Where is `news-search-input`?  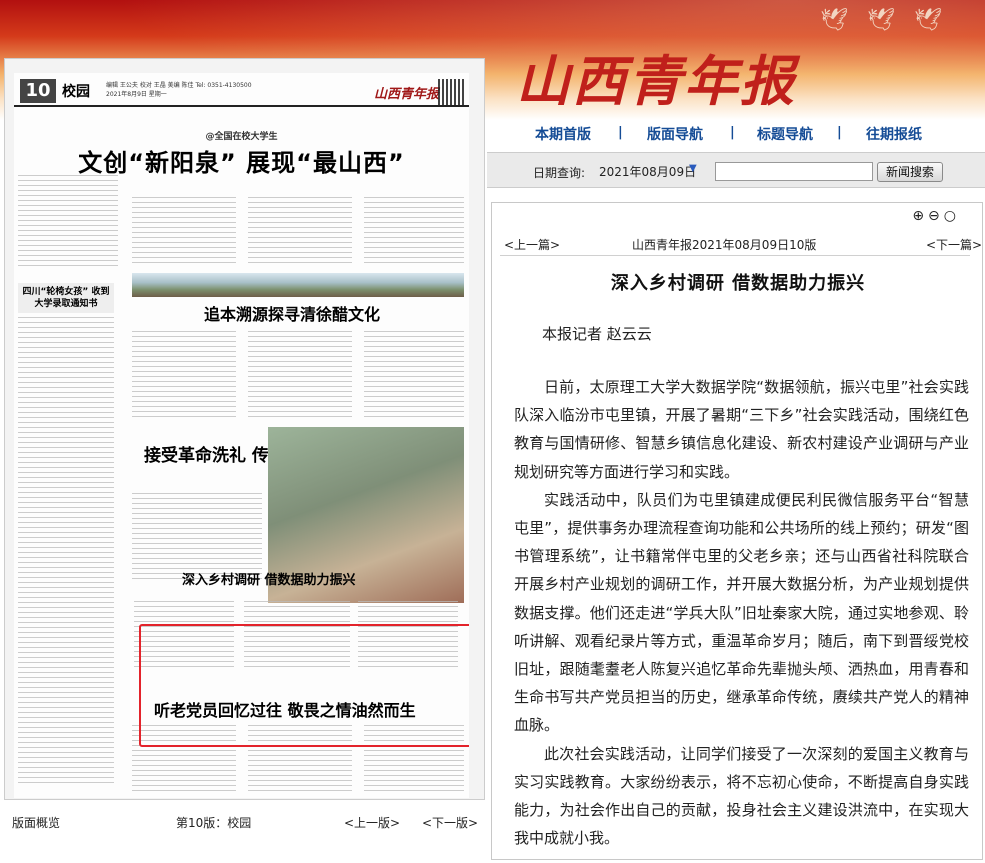
news-search-input is located at coordinates (794, 171).